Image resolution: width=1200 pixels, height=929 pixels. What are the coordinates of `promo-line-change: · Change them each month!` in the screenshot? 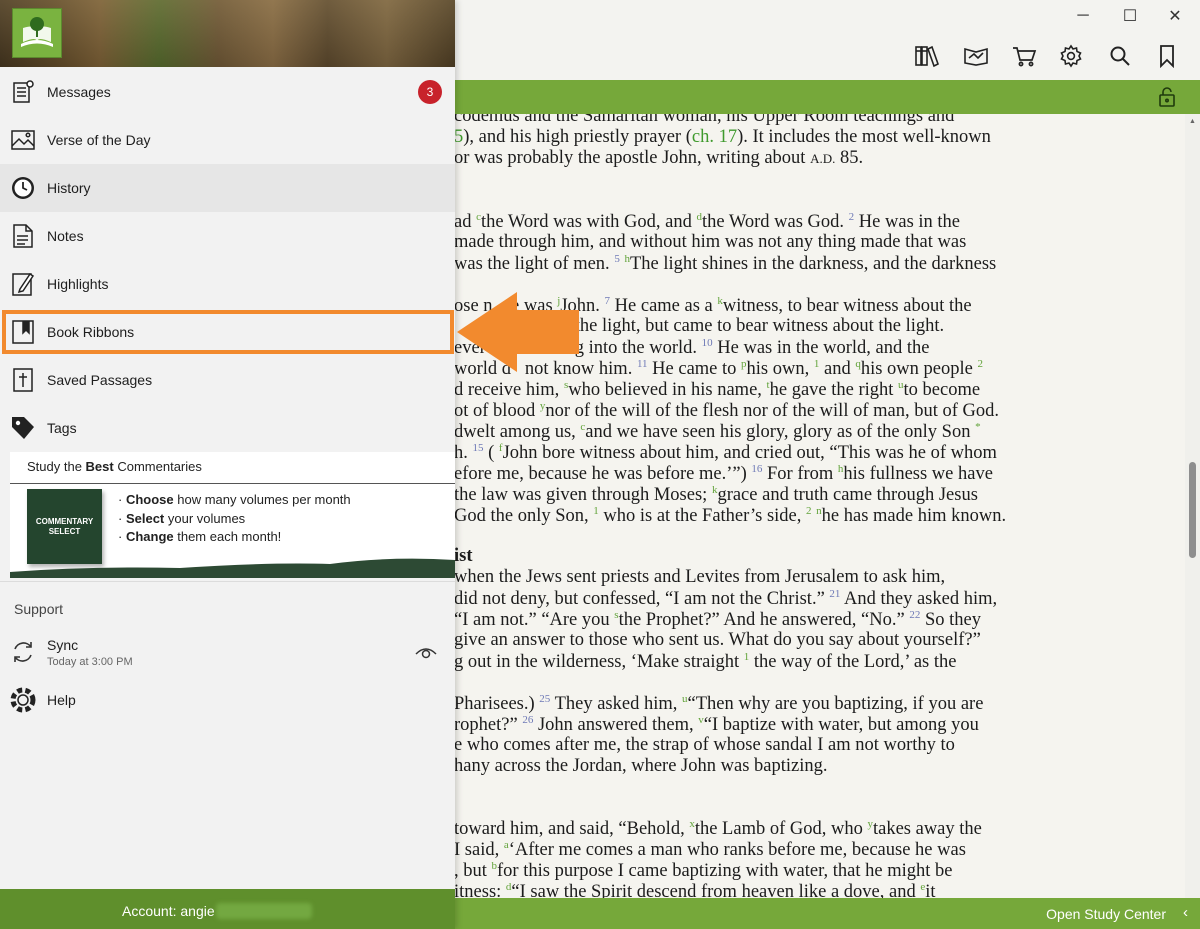 It's located at (200, 536).